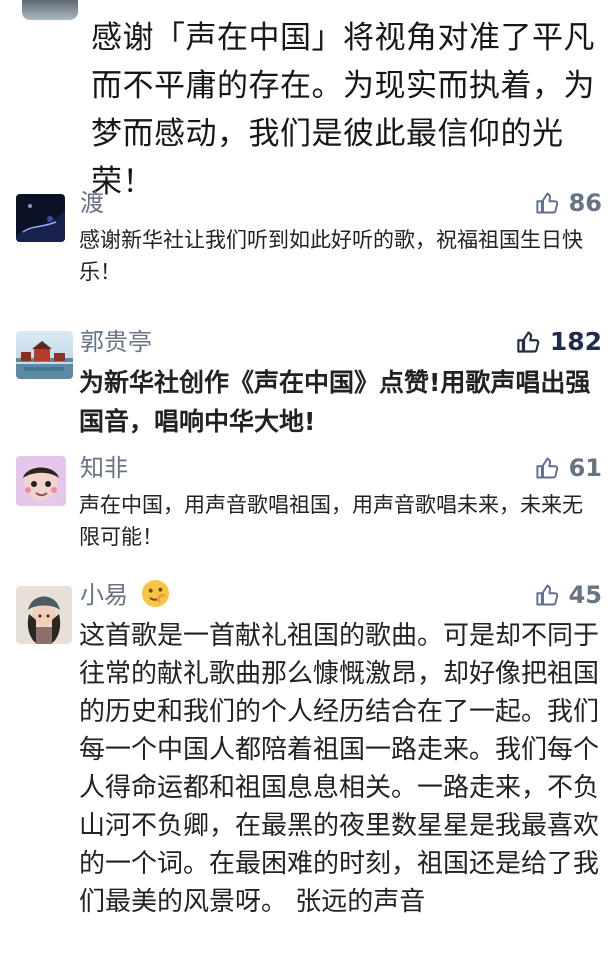 Image resolution: width=614 pixels, height=971 pixels. I want to click on username: 郭贵亭, so click(116, 342).